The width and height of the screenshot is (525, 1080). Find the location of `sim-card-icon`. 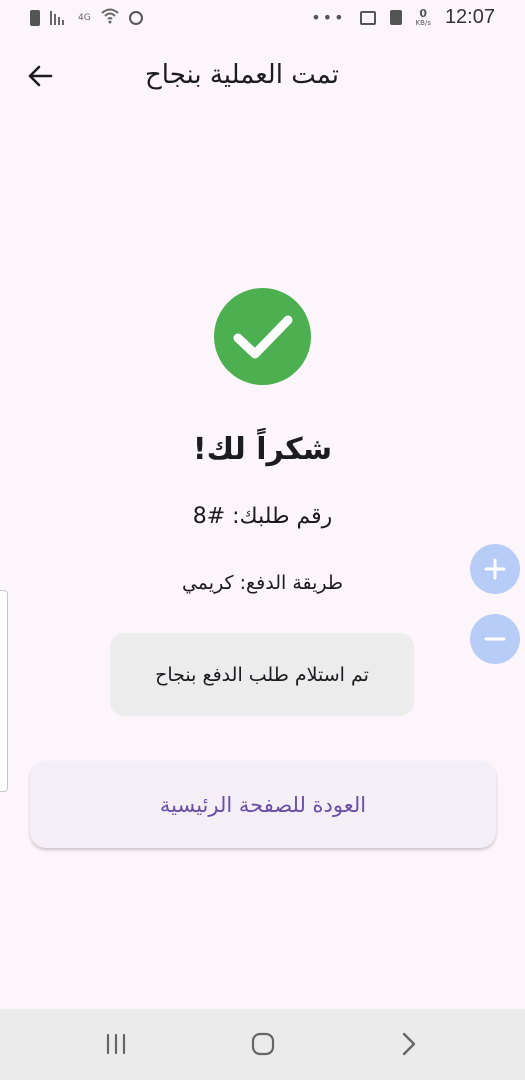

sim-card-icon is located at coordinates (395, 17).